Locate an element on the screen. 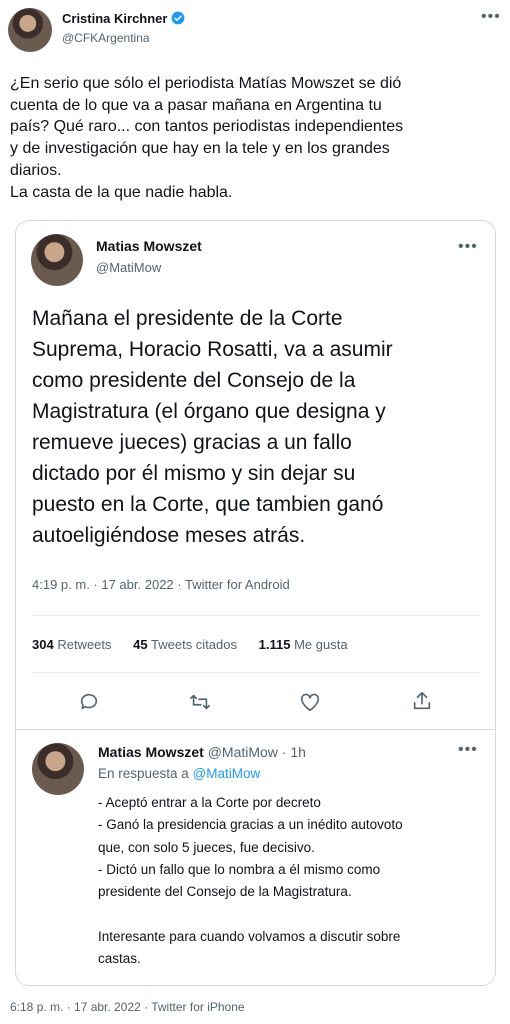  quoted-author-name: Matias Mowszet is located at coordinates (149, 246).